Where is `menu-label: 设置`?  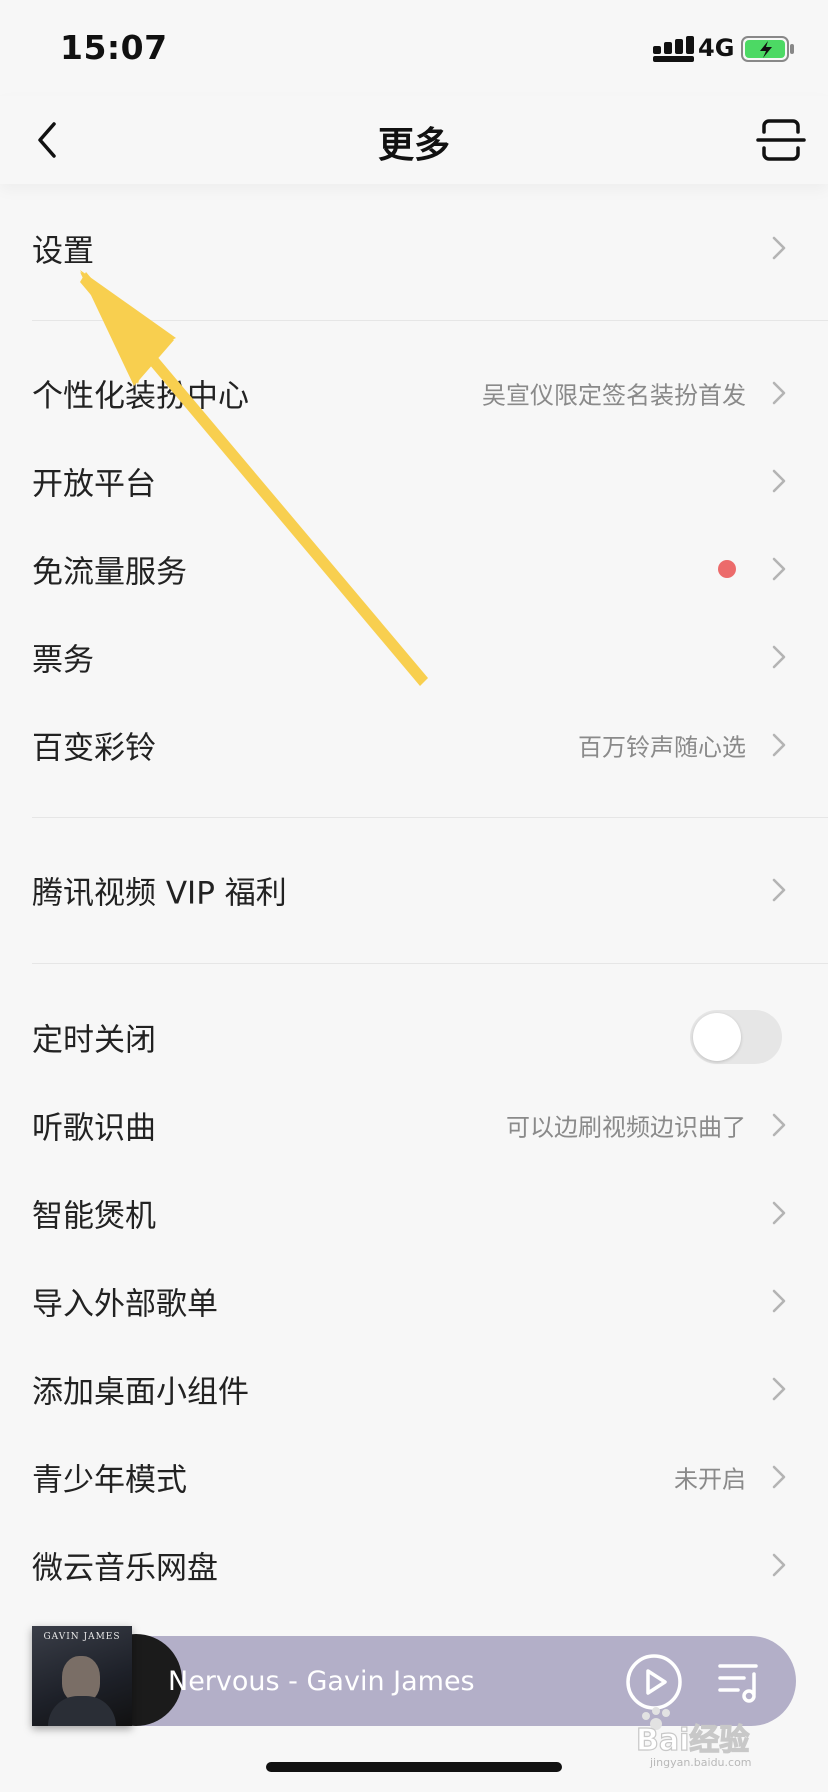
menu-label: 设置 is located at coordinates (63, 251).